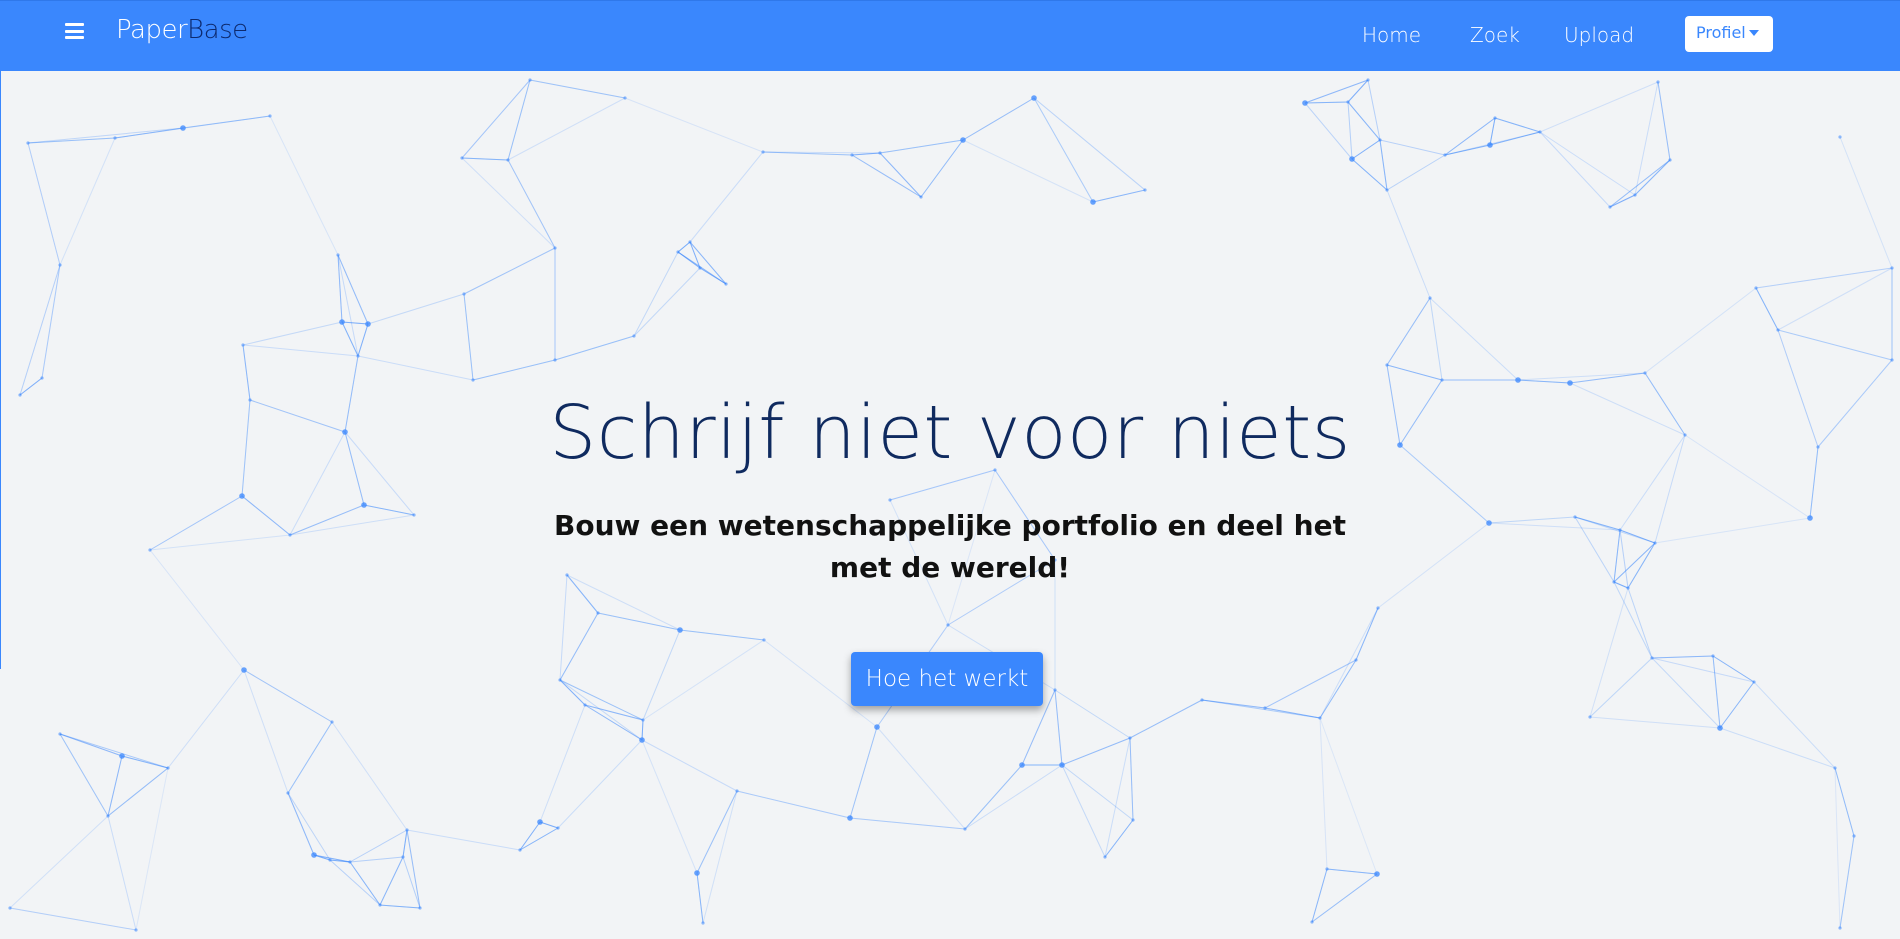 Image resolution: width=1900 pixels, height=939 pixels. I want to click on brand-part-base: Base, so click(217, 30).